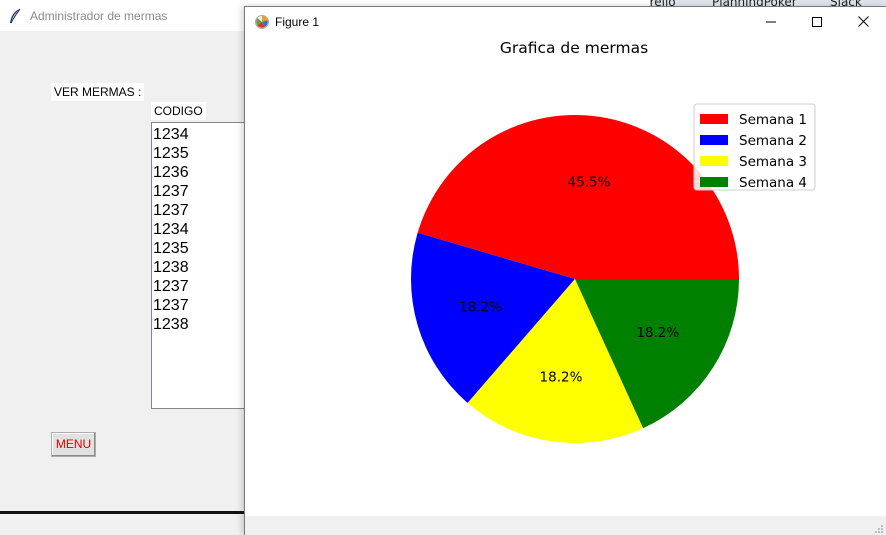  I want to click on minimize-icon, so click(771, 21).